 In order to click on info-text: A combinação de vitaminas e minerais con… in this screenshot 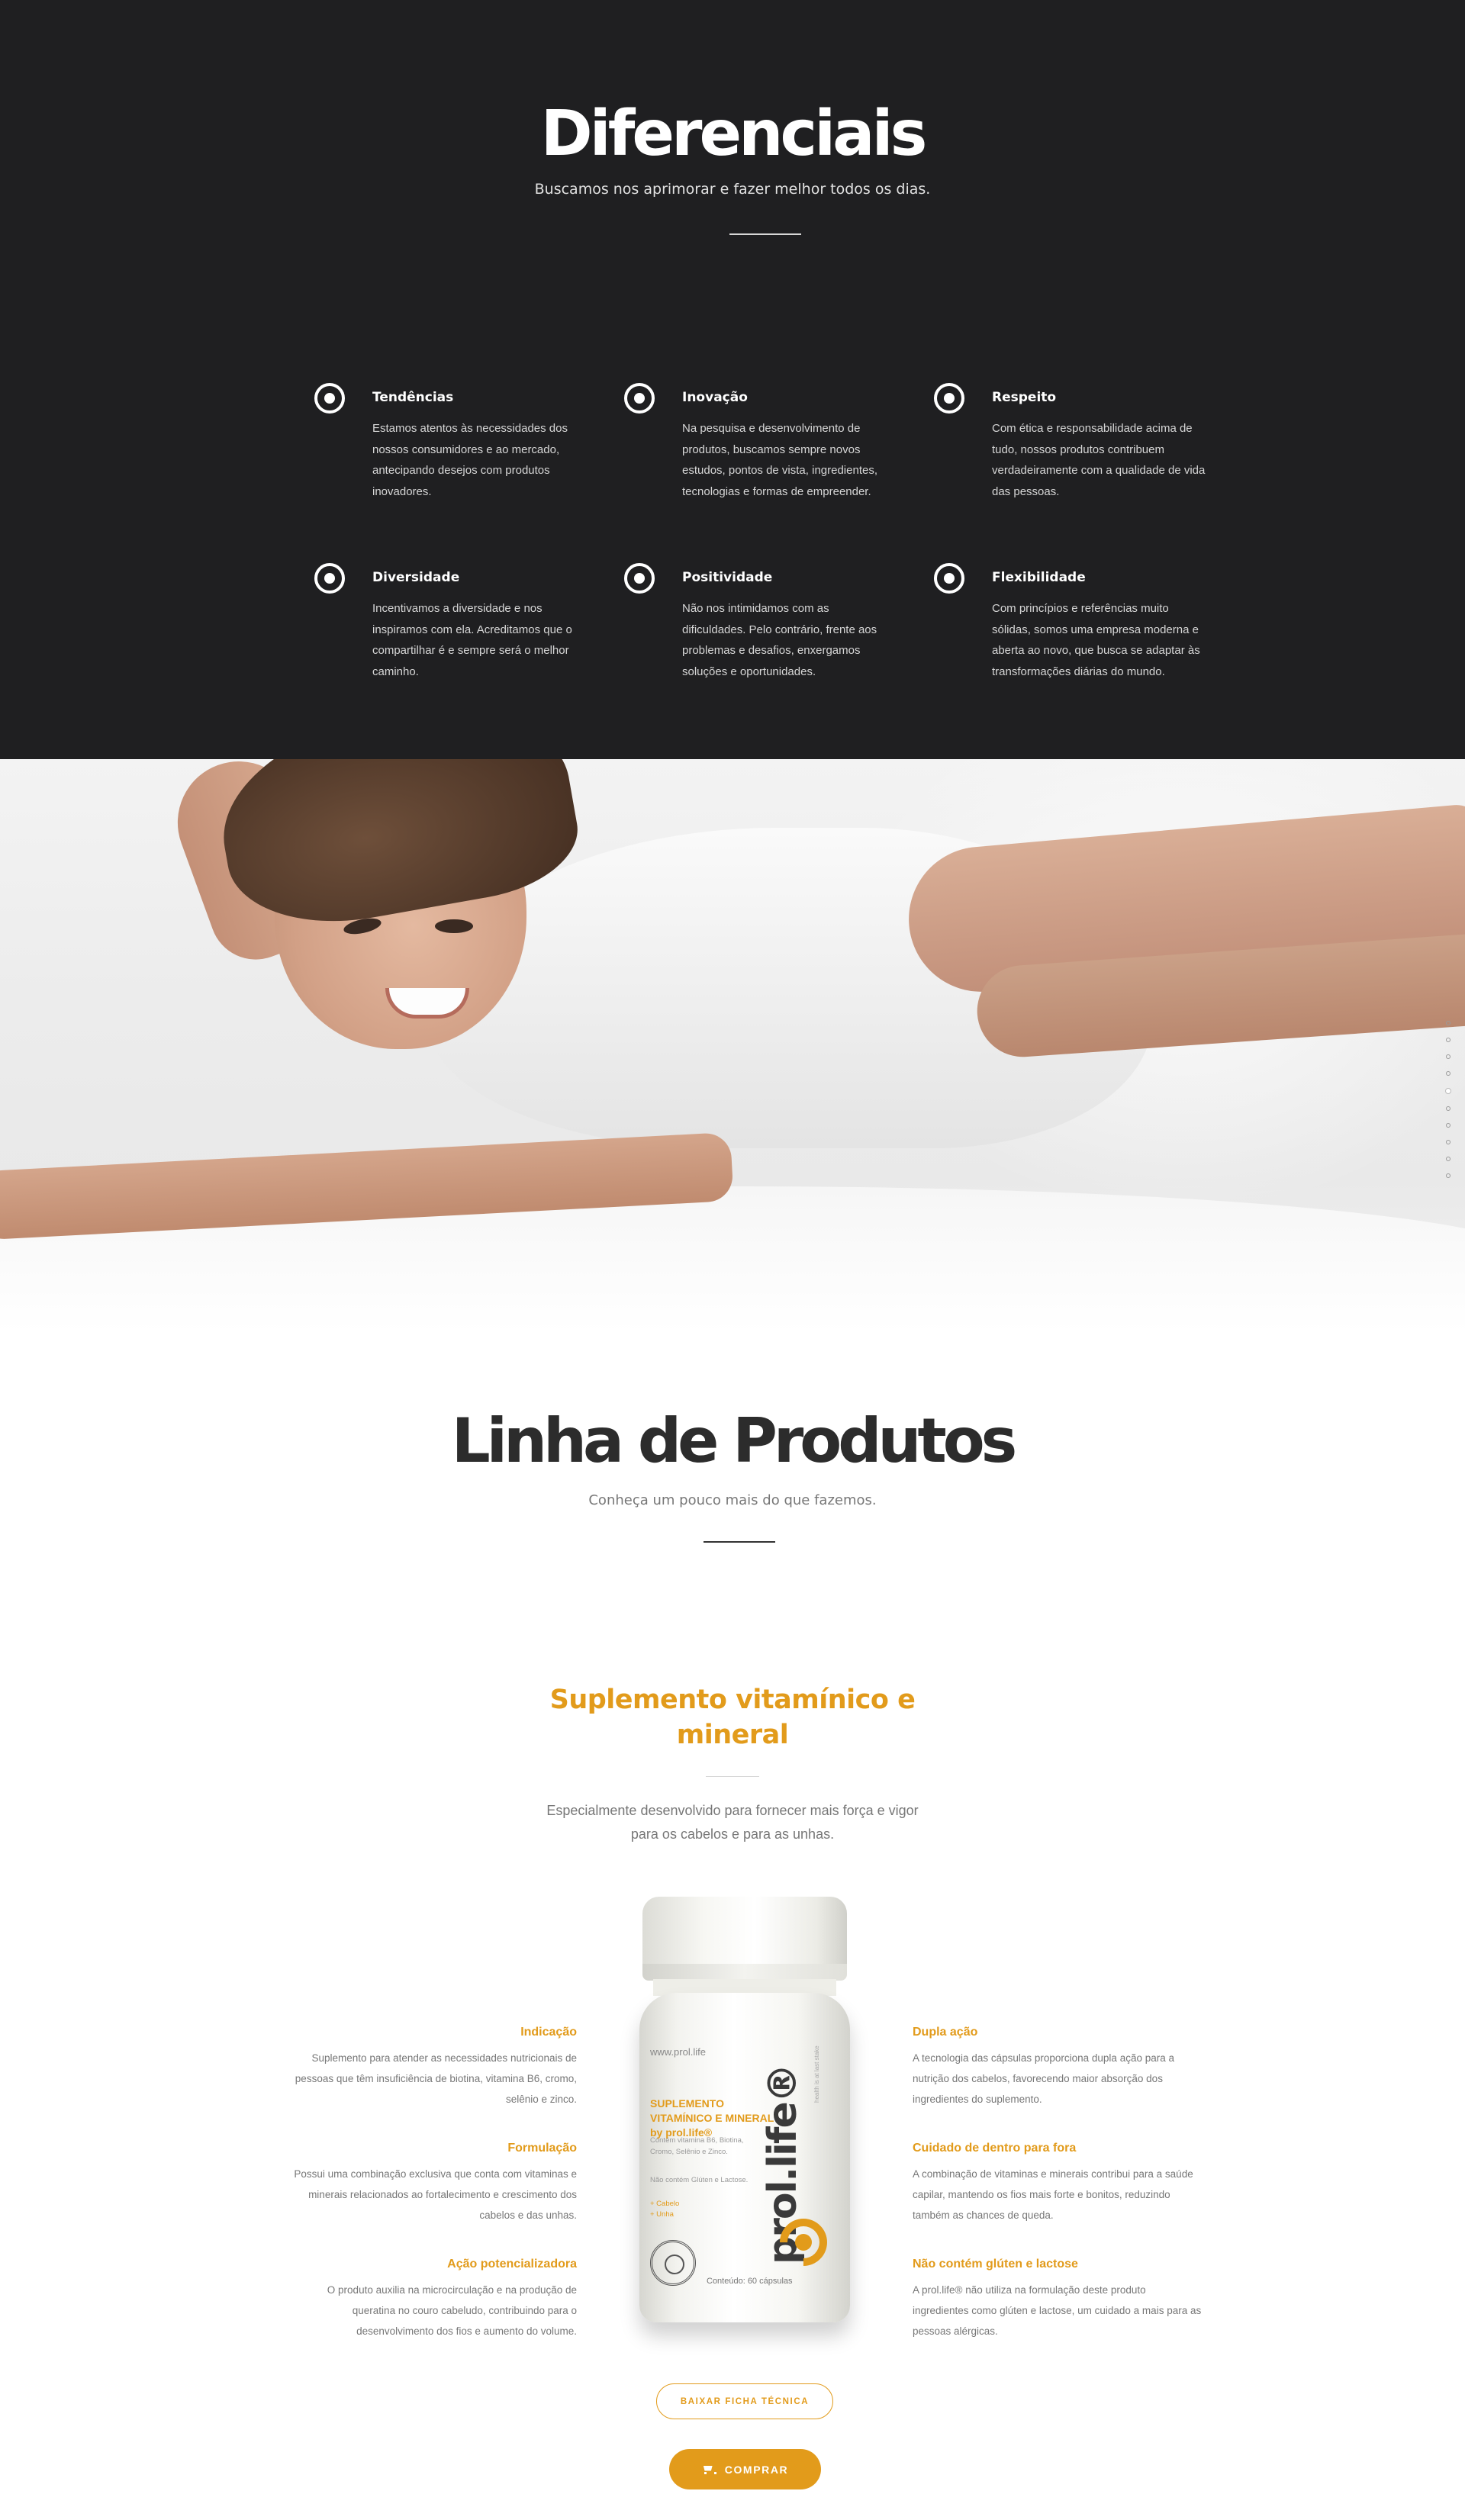, I will do `click(1053, 2195)`.